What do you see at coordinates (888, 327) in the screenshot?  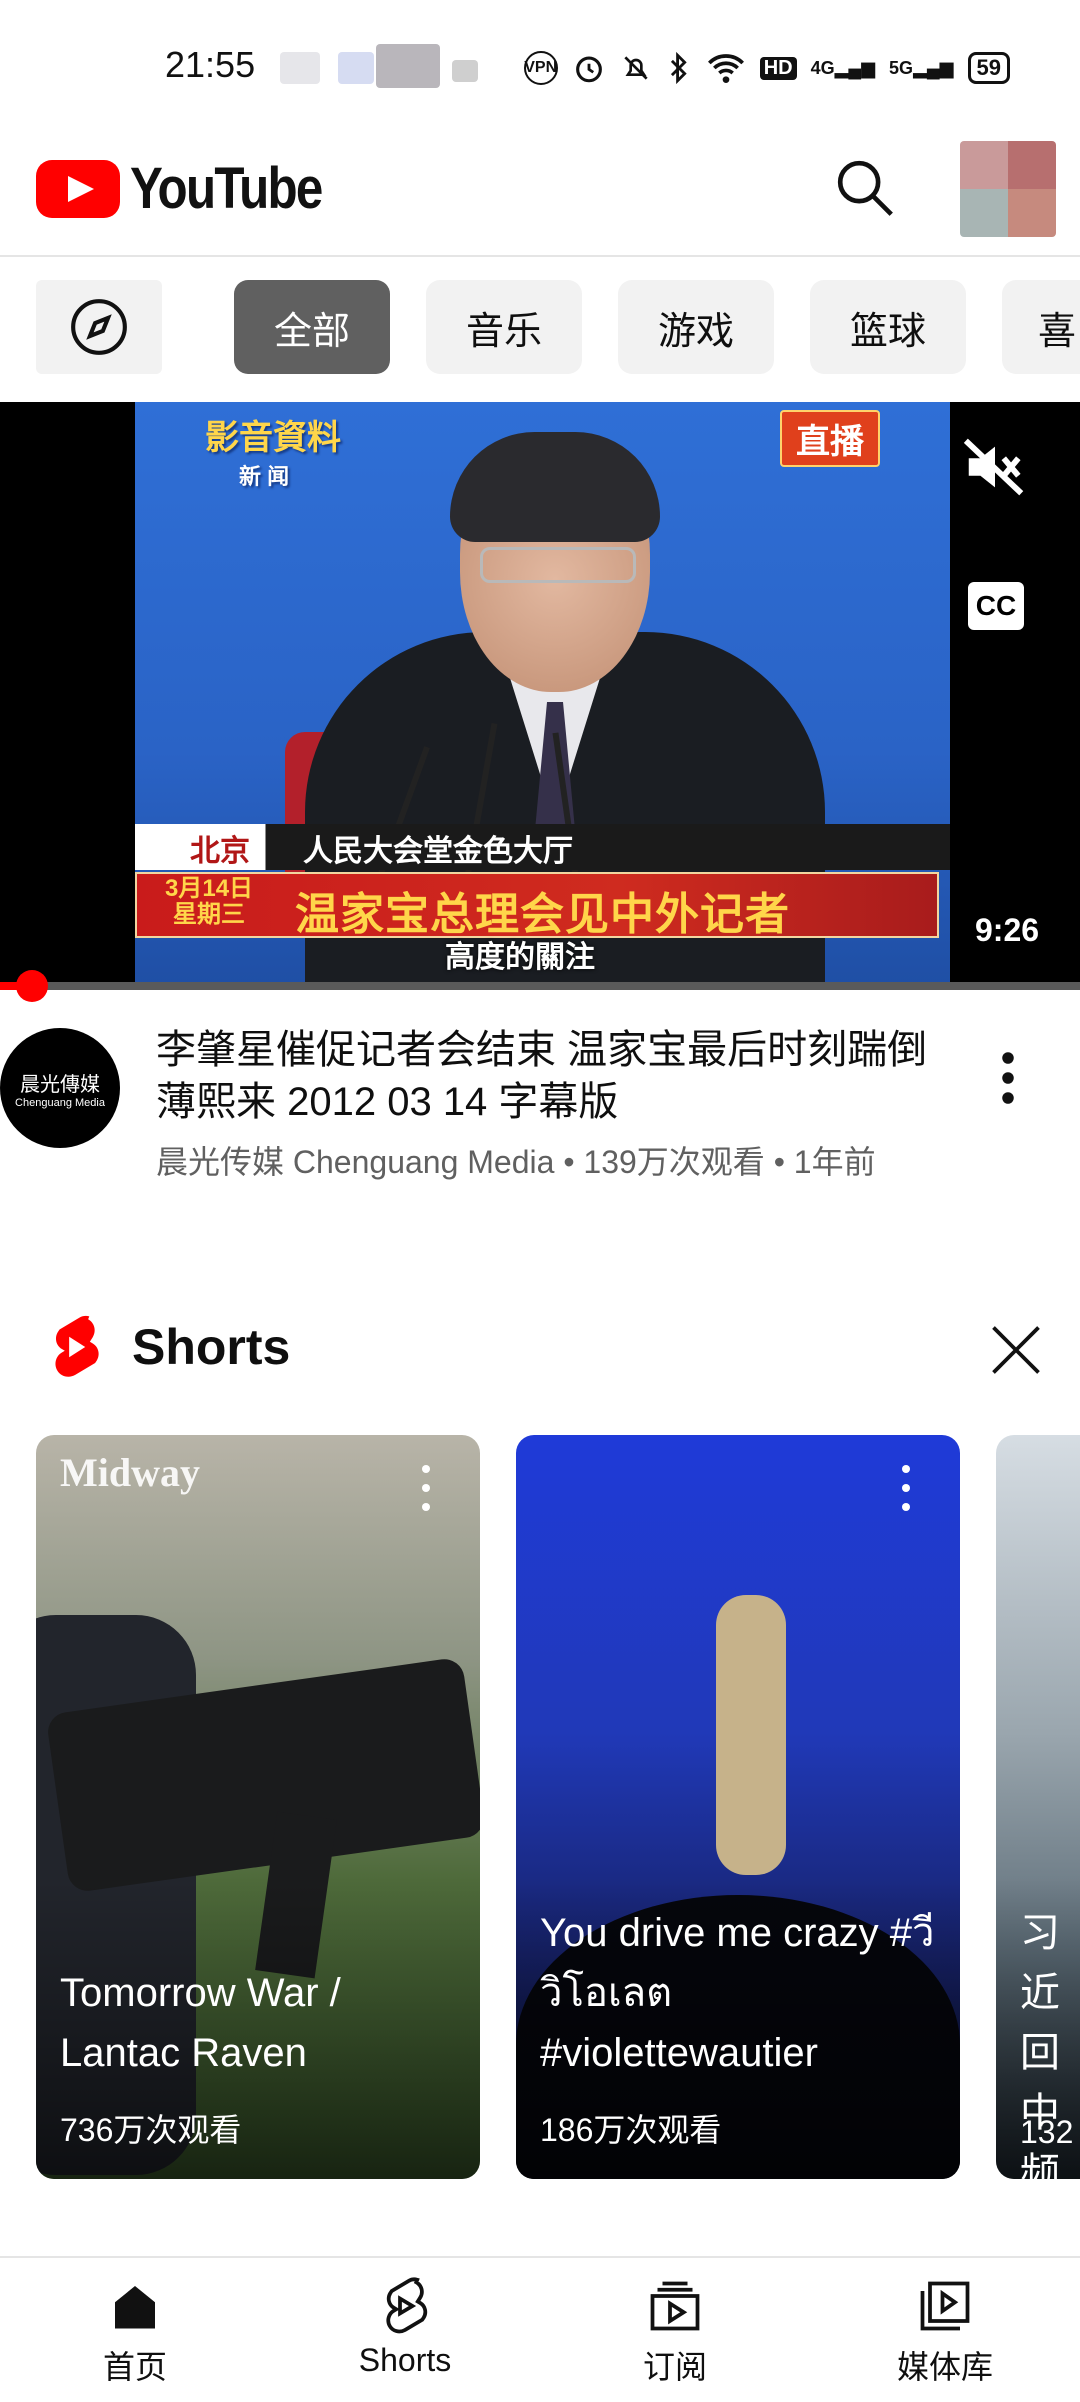 I see `chip-basketball: 篮球` at bounding box center [888, 327].